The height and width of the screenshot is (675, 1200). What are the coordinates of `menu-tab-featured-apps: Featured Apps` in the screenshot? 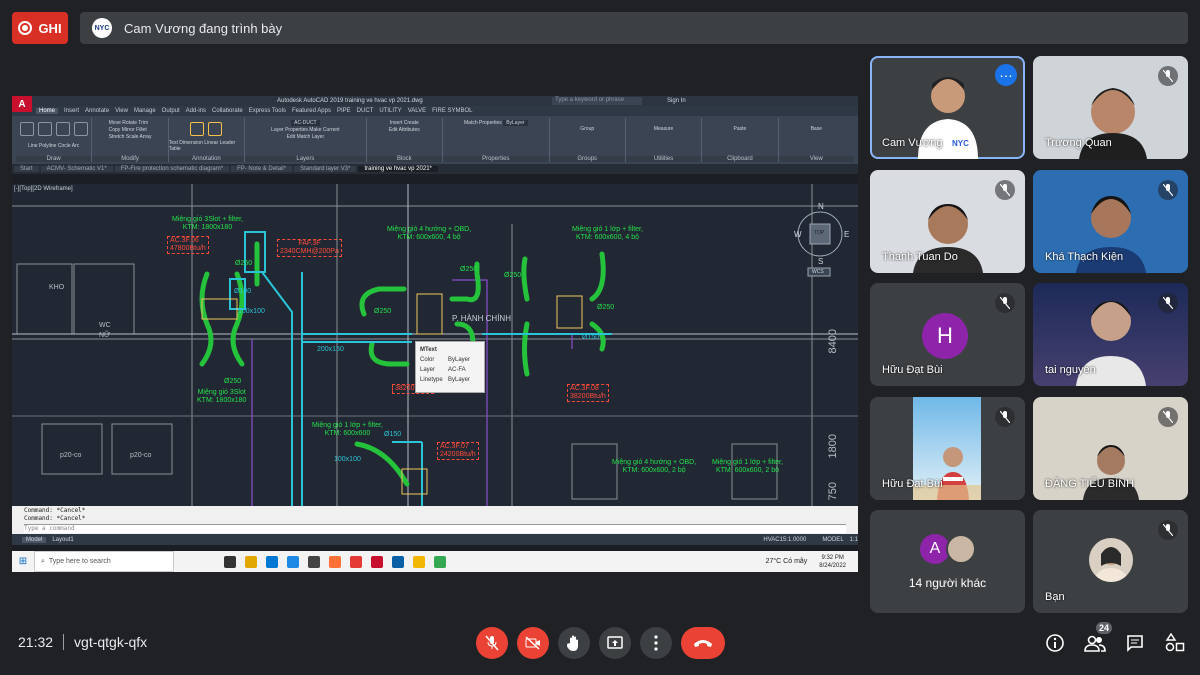 It's located at (311, 111).